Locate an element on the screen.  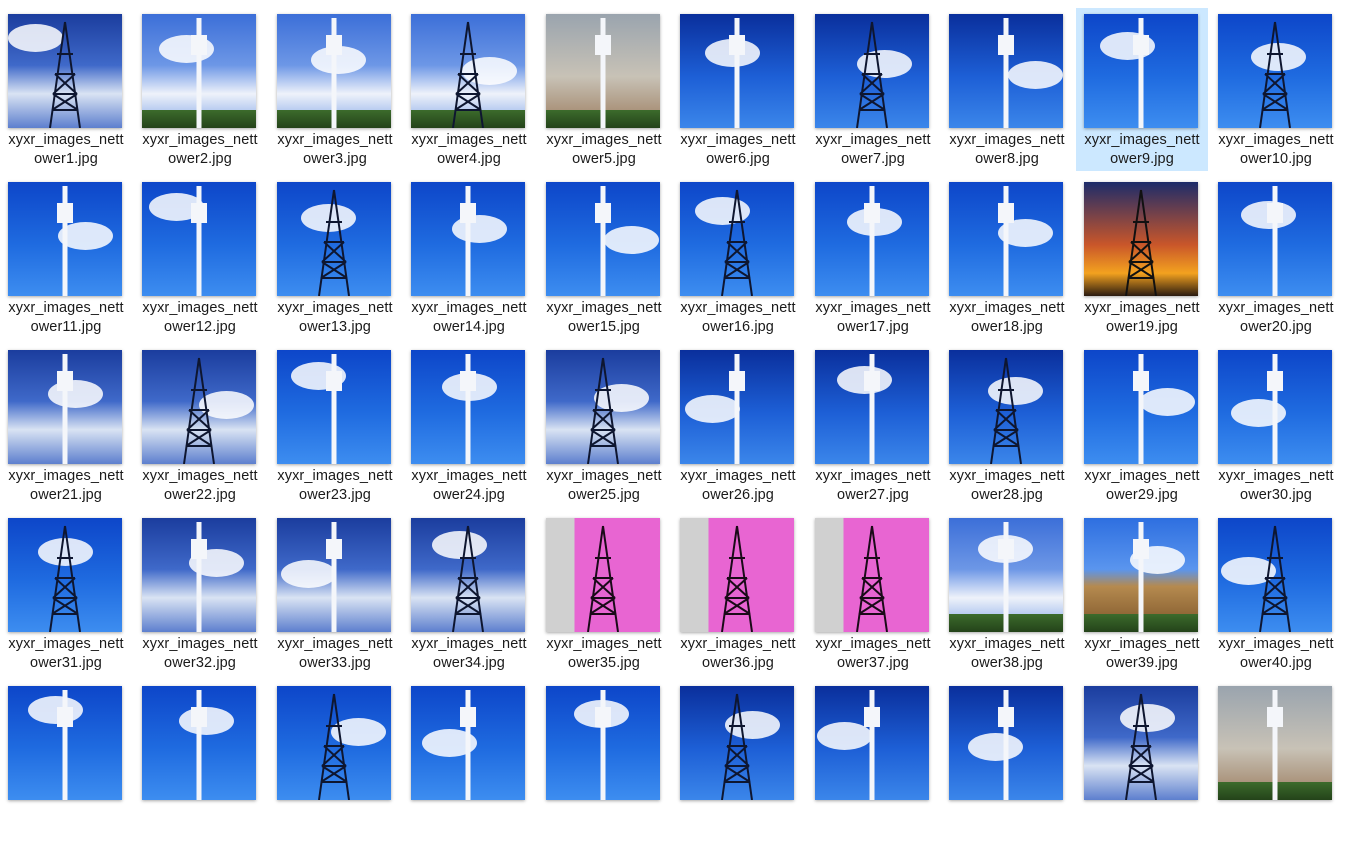
file-item: xyxr_images_nett ower30.jpg is located at coordinates (1276, 425).